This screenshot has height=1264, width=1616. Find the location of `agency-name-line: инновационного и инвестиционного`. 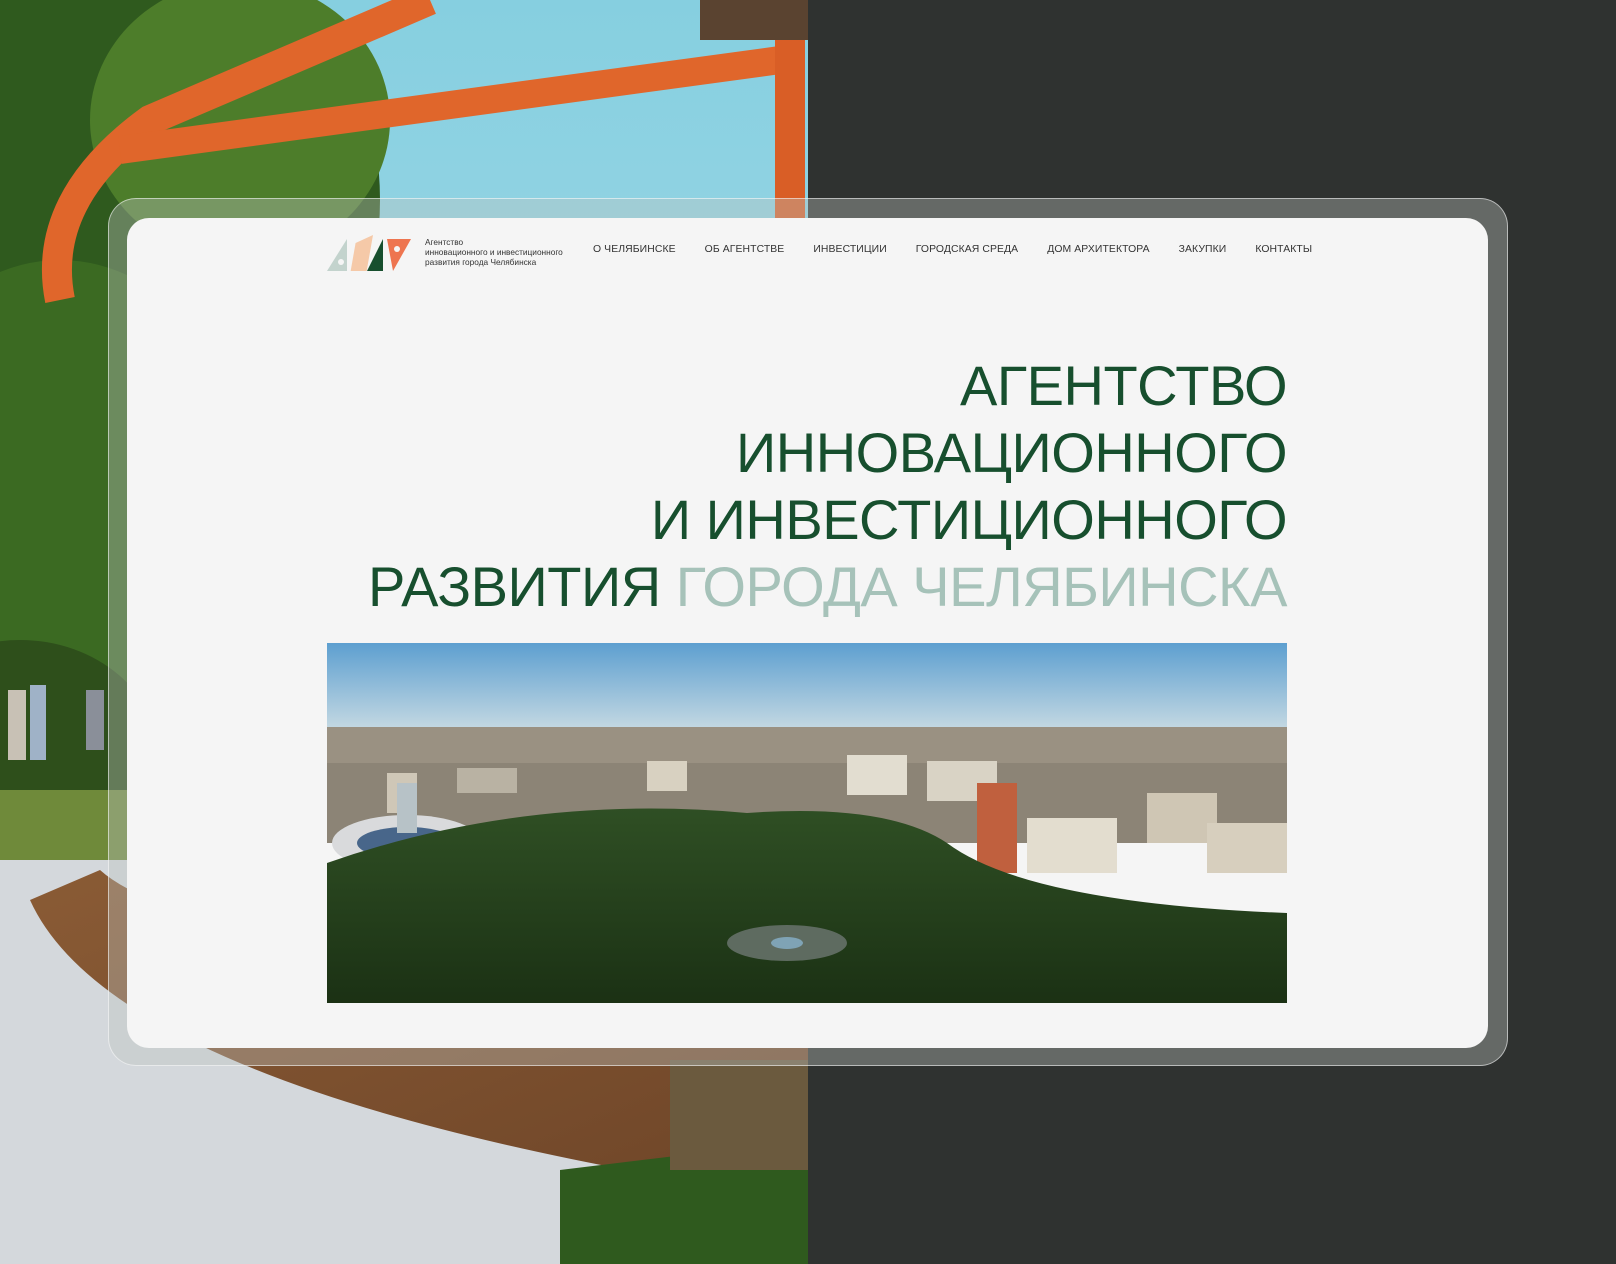

agency-name-line: инновационного и инвестиционного is located at coordinates (494, 252).